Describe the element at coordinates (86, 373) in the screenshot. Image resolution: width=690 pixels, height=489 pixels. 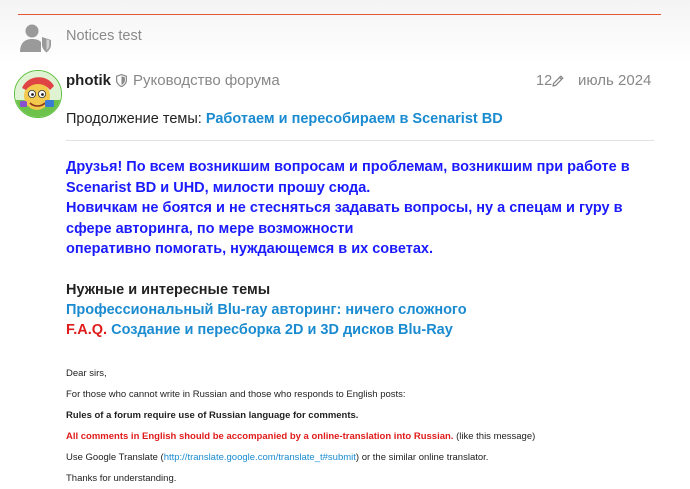
I see `notice-line: Dear sirs,` at that location.